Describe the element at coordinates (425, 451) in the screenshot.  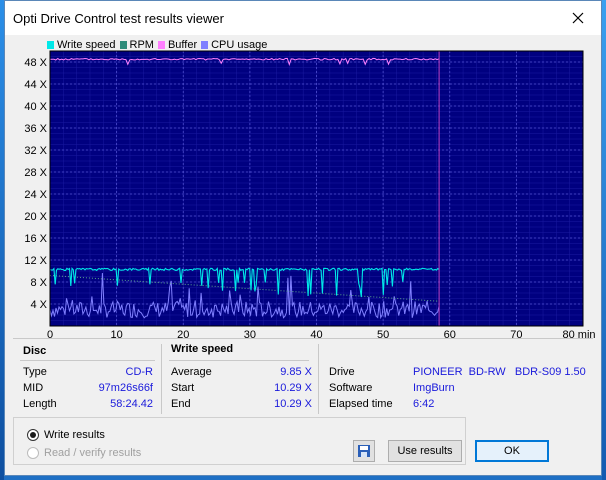
I see `use-results-button: Use results` at that location.